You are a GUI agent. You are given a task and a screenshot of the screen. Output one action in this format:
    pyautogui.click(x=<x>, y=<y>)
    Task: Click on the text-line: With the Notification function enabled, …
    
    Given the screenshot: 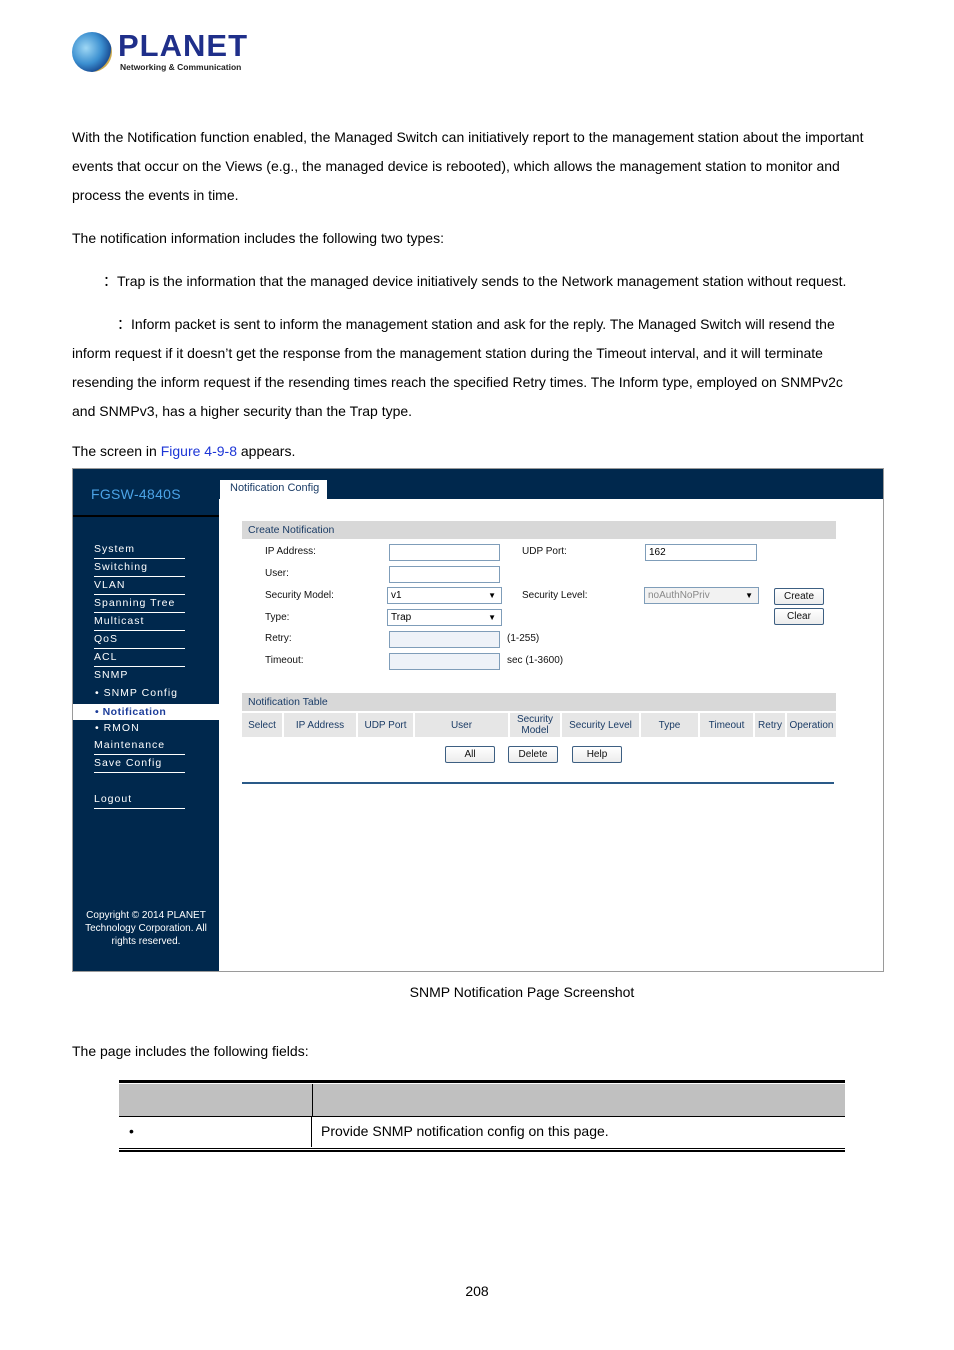 What is the action you would take?
    pyautogui.click(x=468, y=137)
    